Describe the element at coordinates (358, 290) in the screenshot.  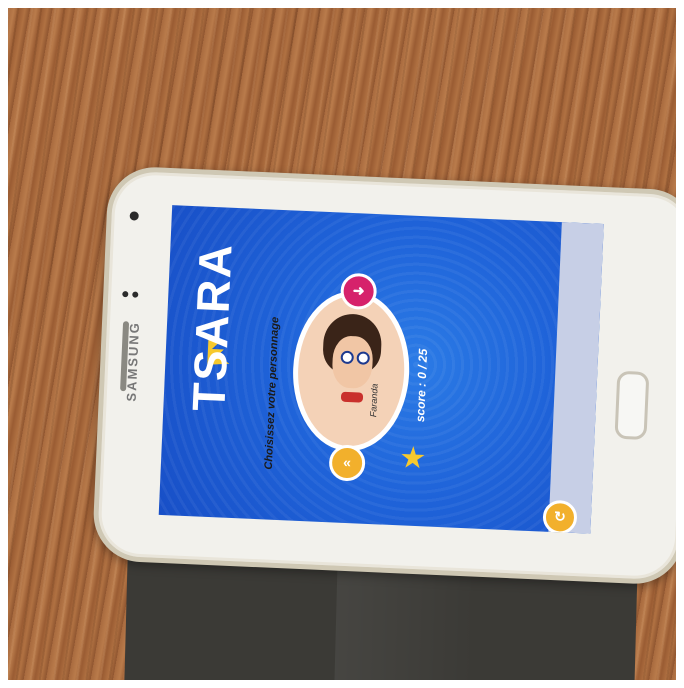
I see `arrow-next-icon: ➜` at that location.